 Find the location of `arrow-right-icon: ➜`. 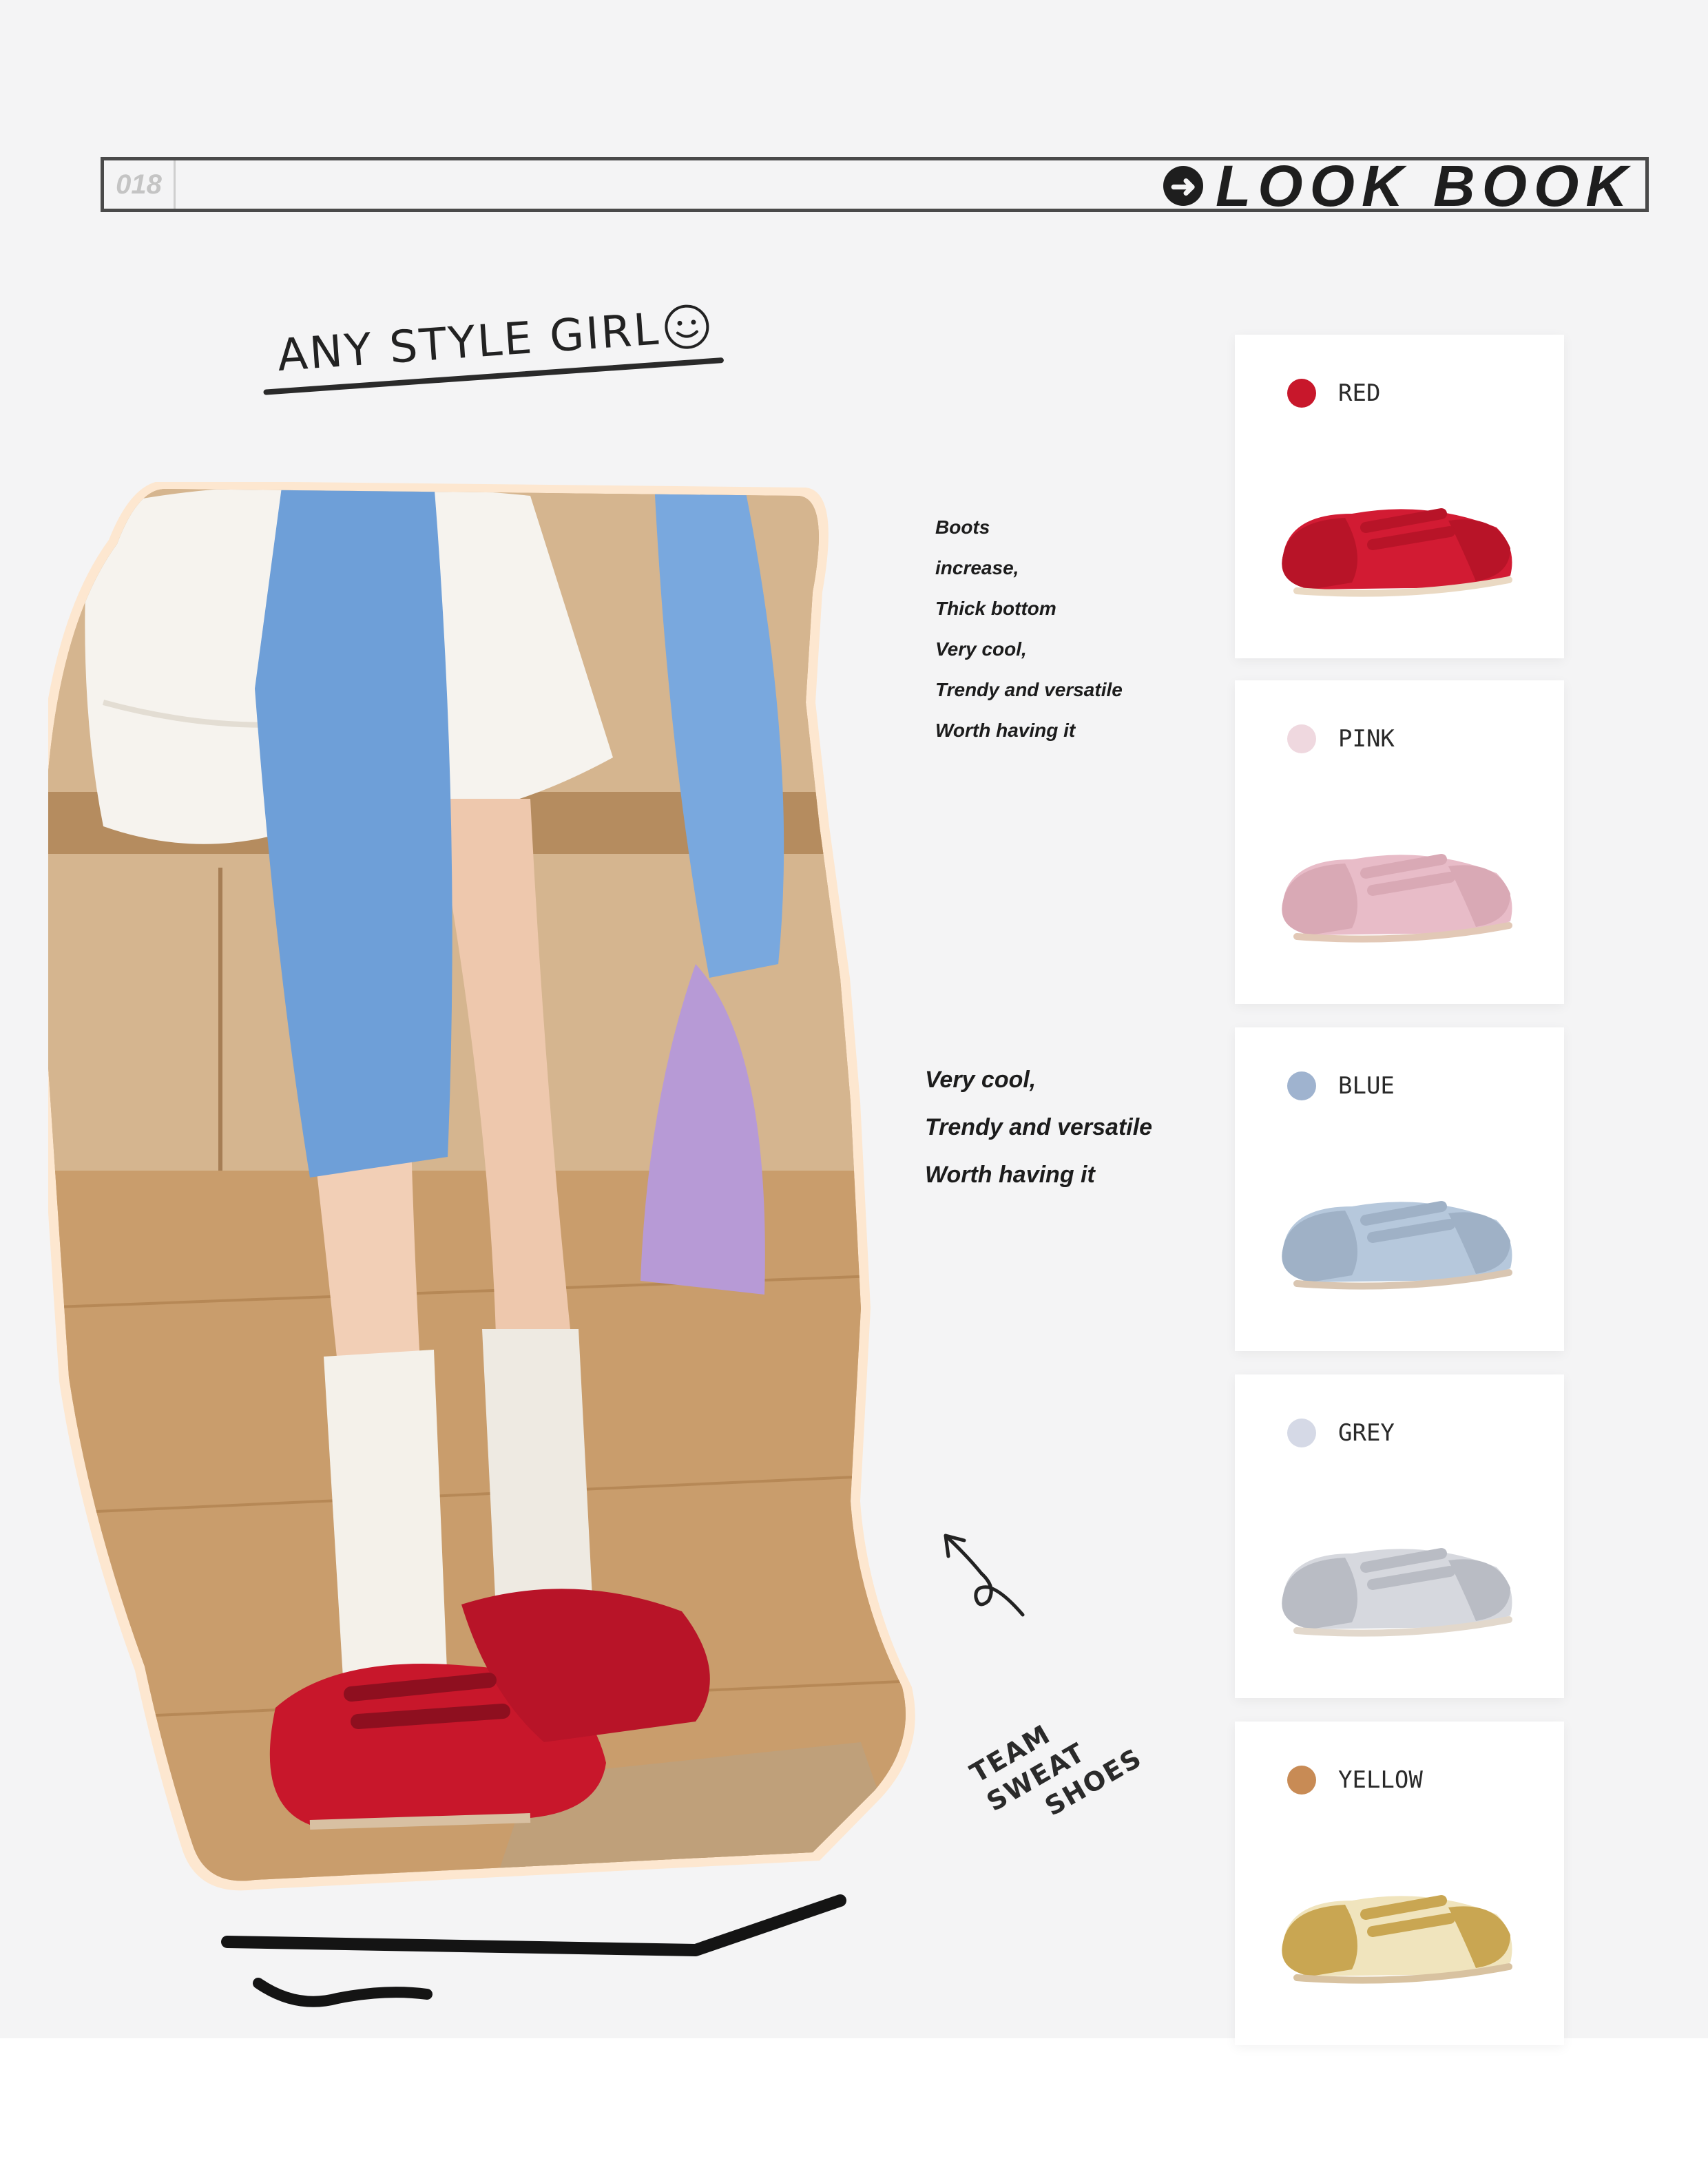

arrow-right-icon: ➜ is located at coordinates (1183, 186).